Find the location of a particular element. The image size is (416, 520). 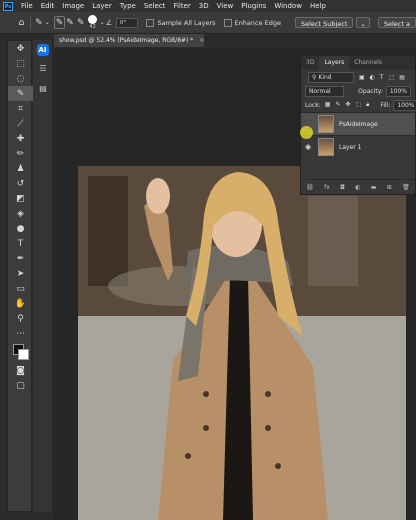

pen-tool-icon: ✒ is located at coordinates (20, 258).